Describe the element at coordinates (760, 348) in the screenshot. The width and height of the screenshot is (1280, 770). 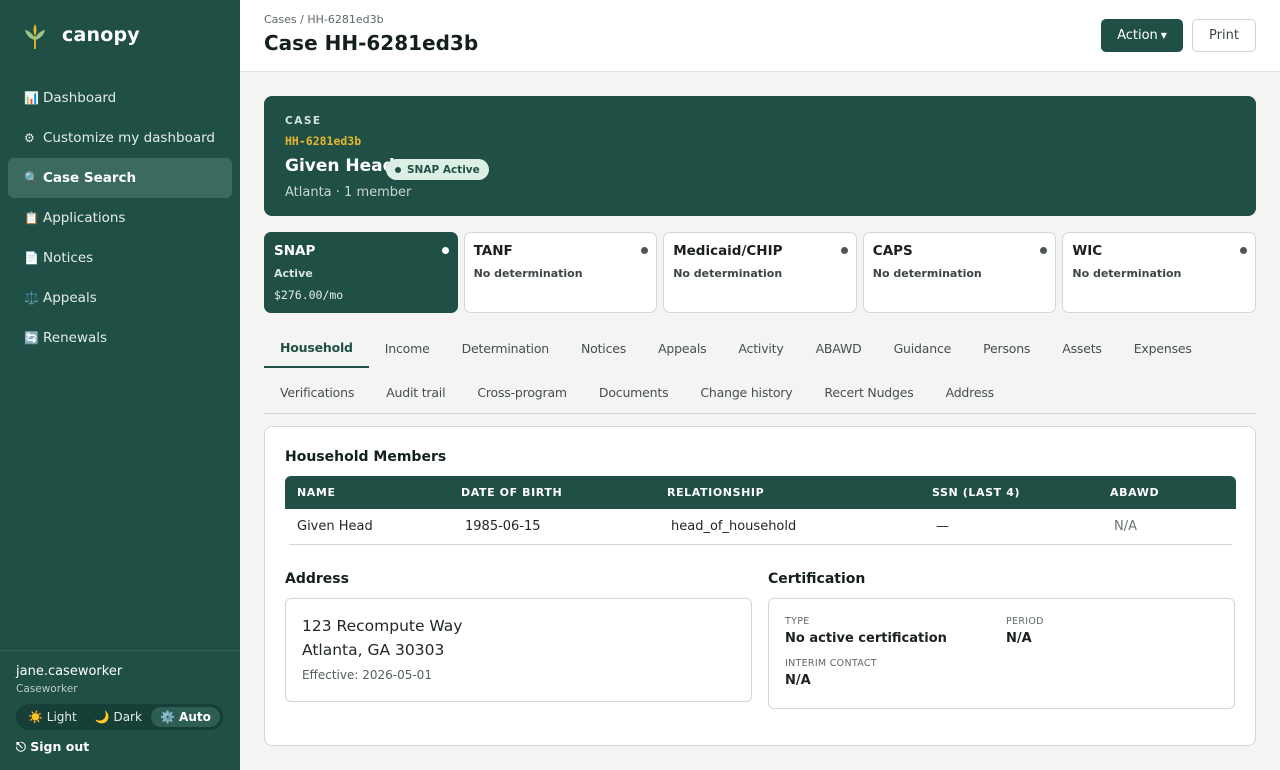
I see `tab-activity: Activity` at that location.